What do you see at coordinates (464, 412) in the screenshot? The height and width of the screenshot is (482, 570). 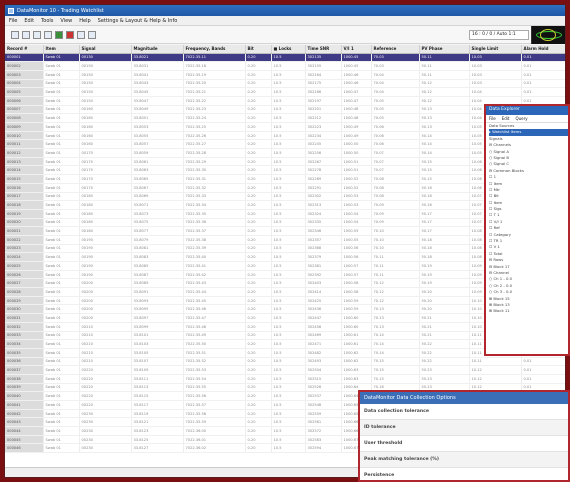 I see `option-row: Data collection tolerance` at bounding box center [464, 412].